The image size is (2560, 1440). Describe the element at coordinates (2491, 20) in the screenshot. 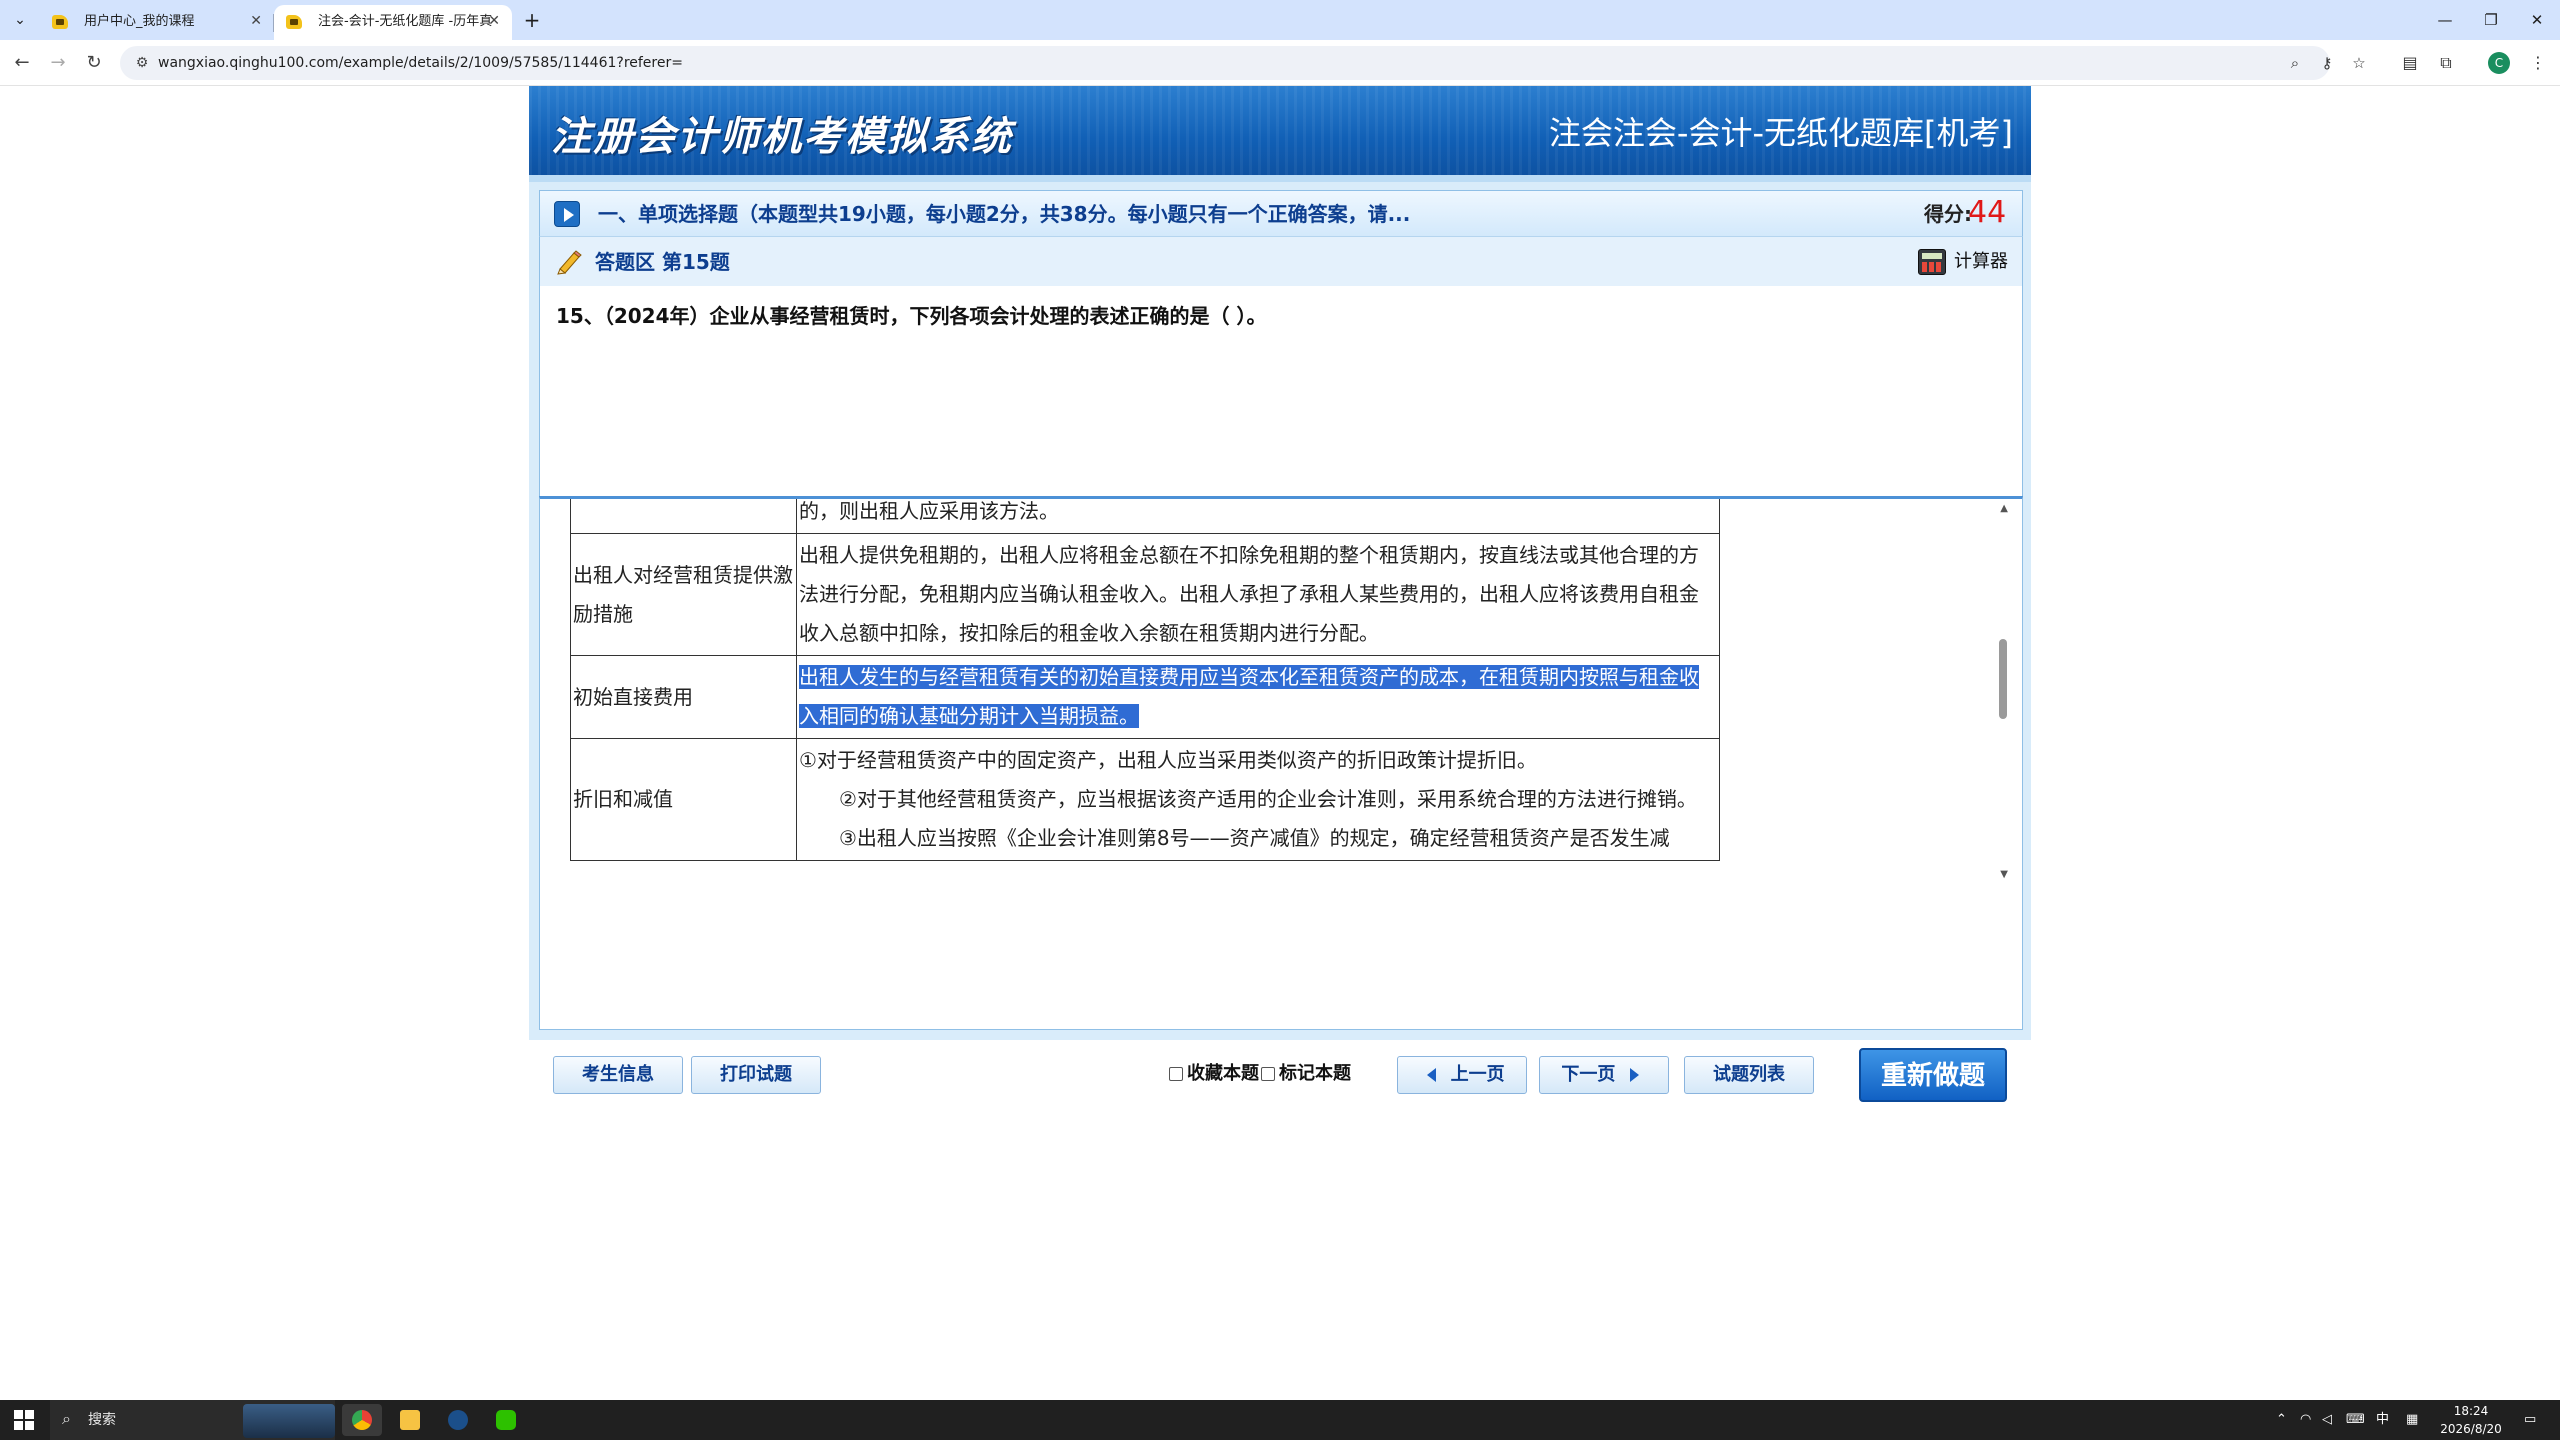

I see `restore-icon: ❐` at that location.